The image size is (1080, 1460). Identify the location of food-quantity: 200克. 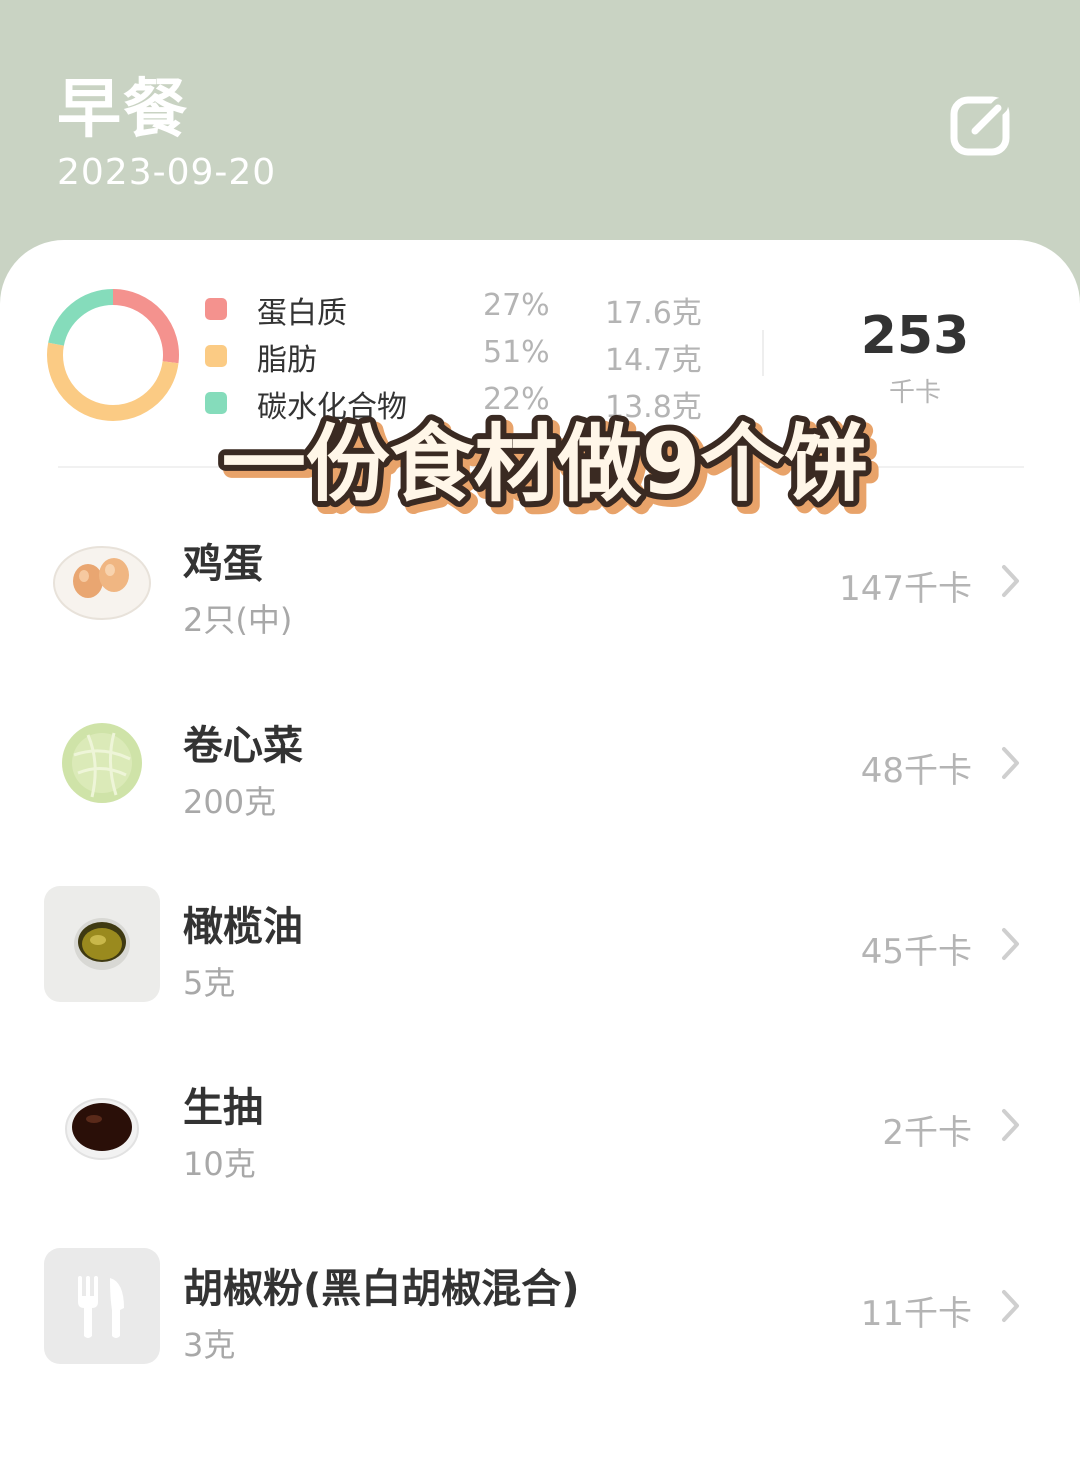
(230, 802).